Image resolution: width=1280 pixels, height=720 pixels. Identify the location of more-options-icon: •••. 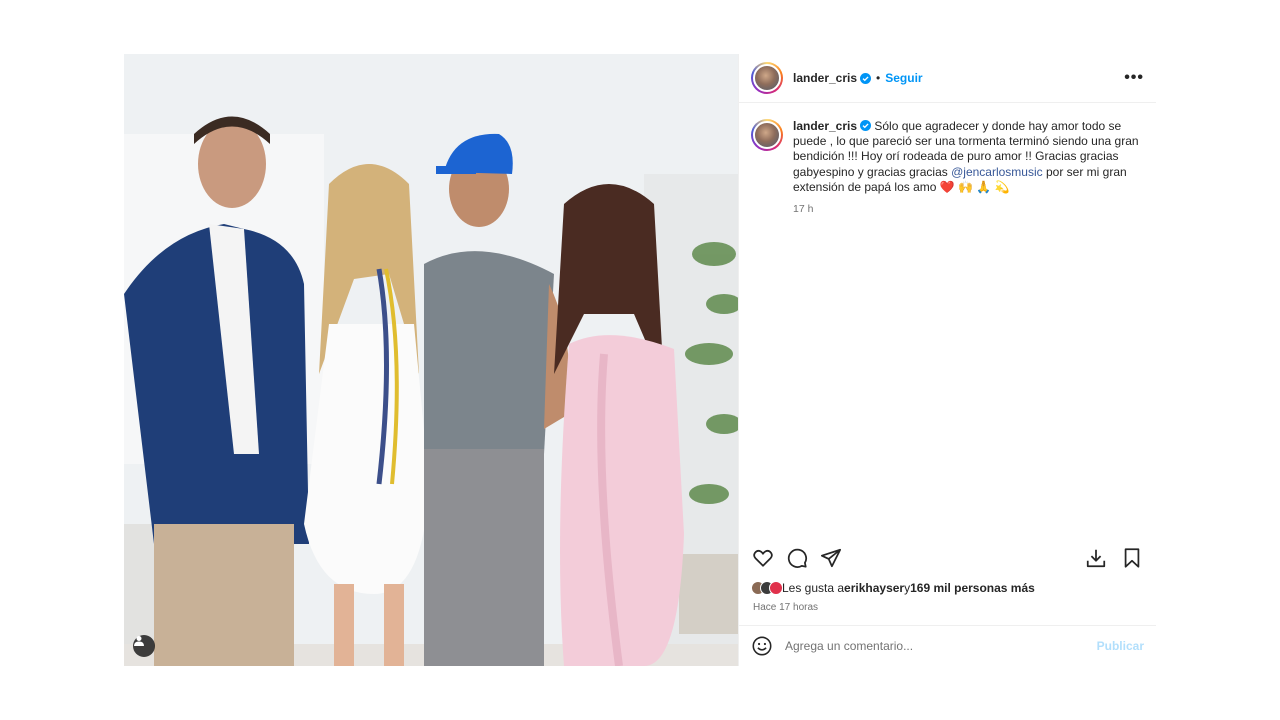
(1134, 78).